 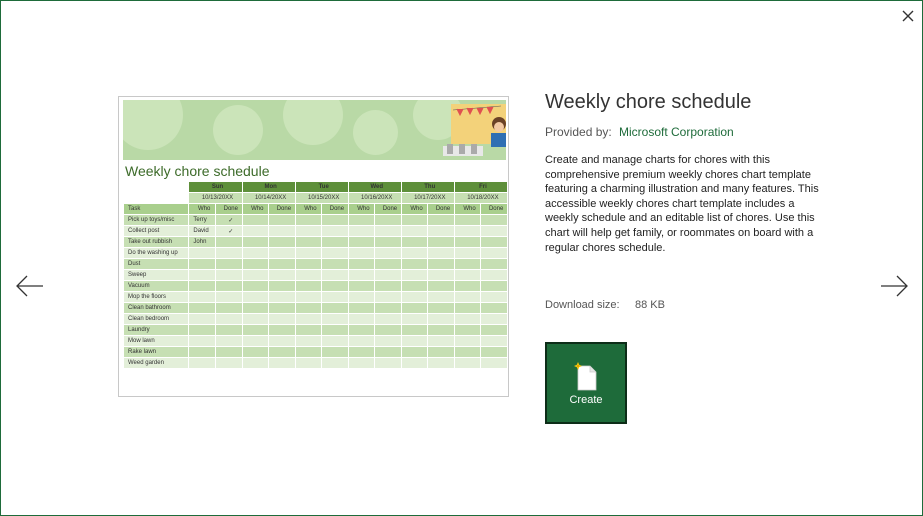 I want to click on preview-date-header: 10/15/20XX, so click(x=321, y=198).